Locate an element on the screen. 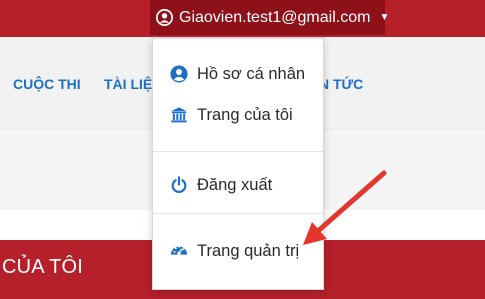  section-title: CỦA TÔI is located at coordinates (43, 267).